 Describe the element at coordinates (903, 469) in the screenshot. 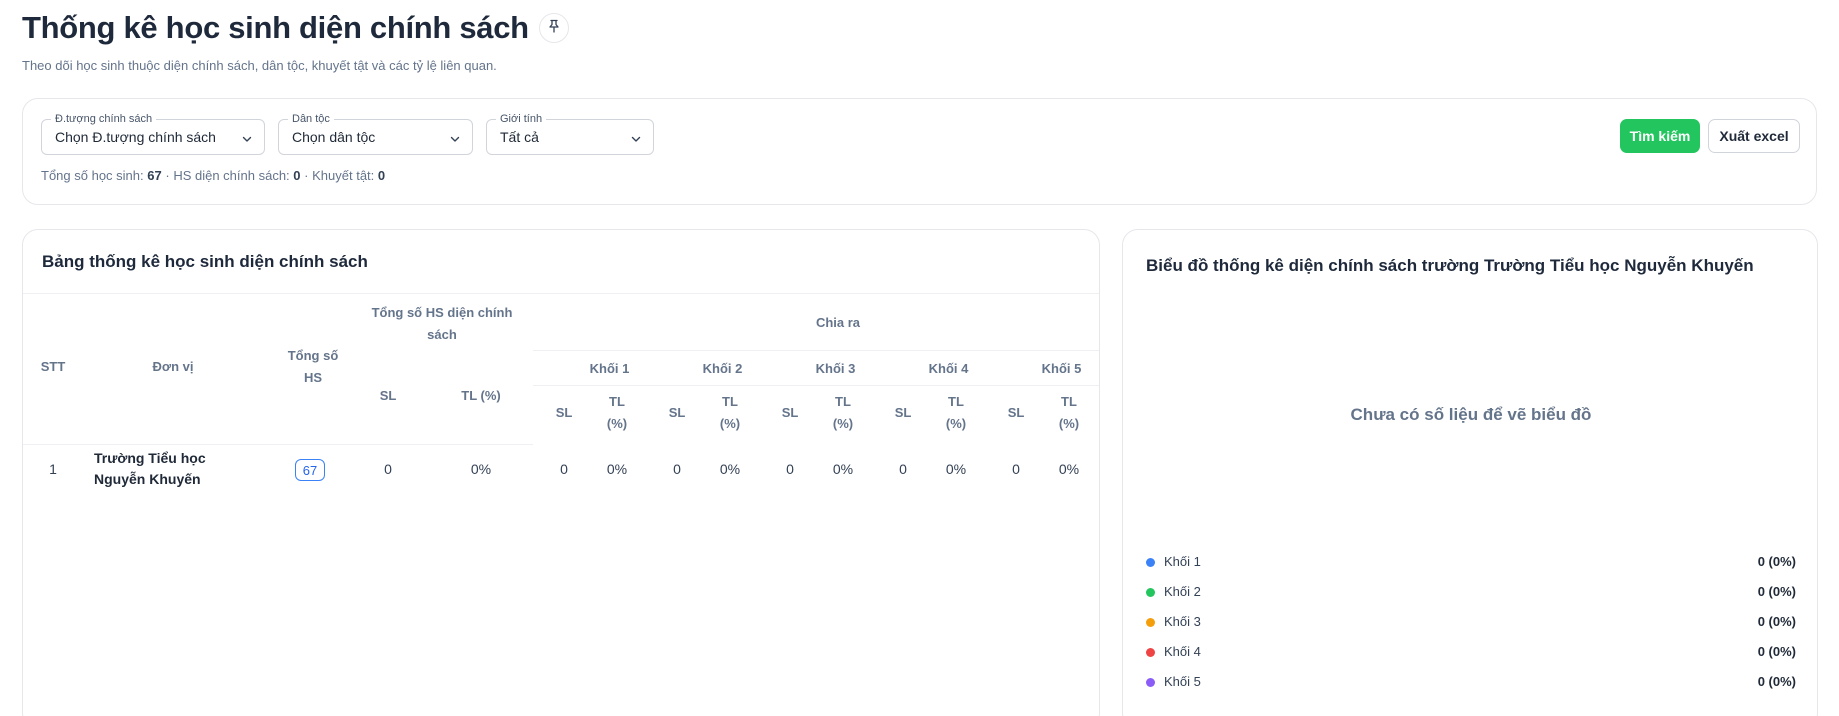

I see `row-g4-sl: 0` at that location.